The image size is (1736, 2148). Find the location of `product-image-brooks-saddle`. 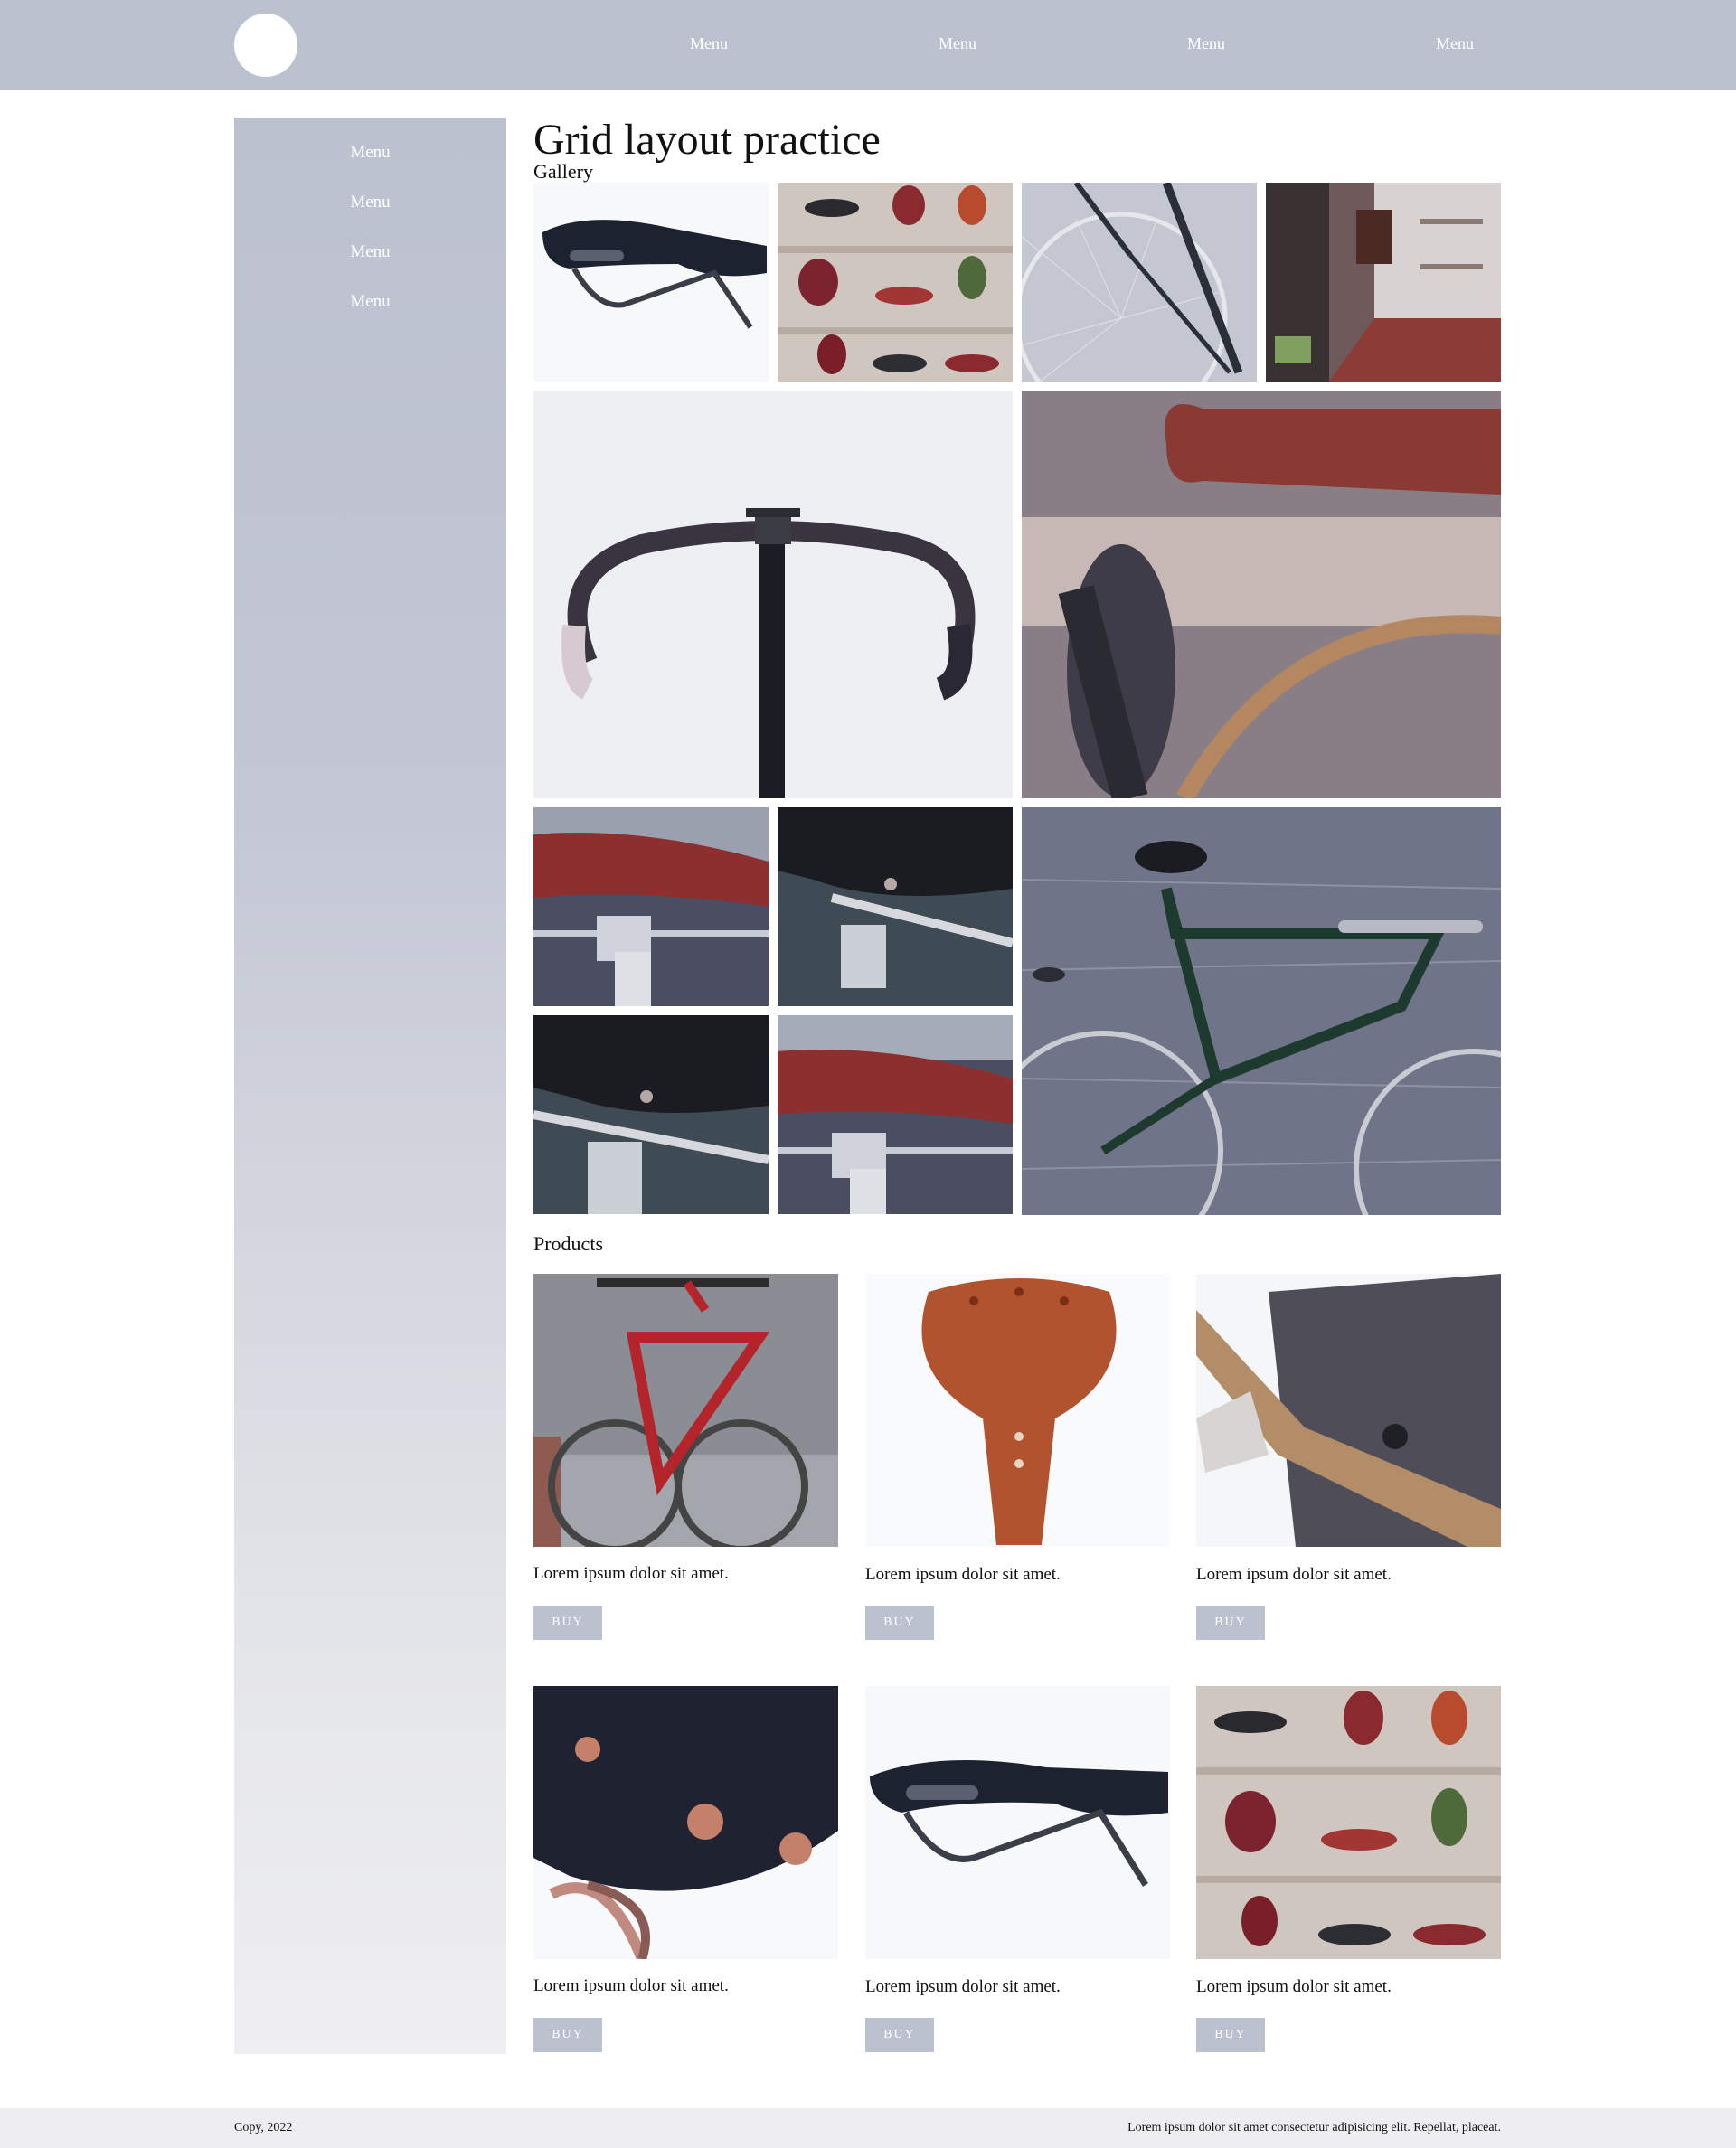

product-image-brooks-saddle is located at coordinates (1018, 1823).